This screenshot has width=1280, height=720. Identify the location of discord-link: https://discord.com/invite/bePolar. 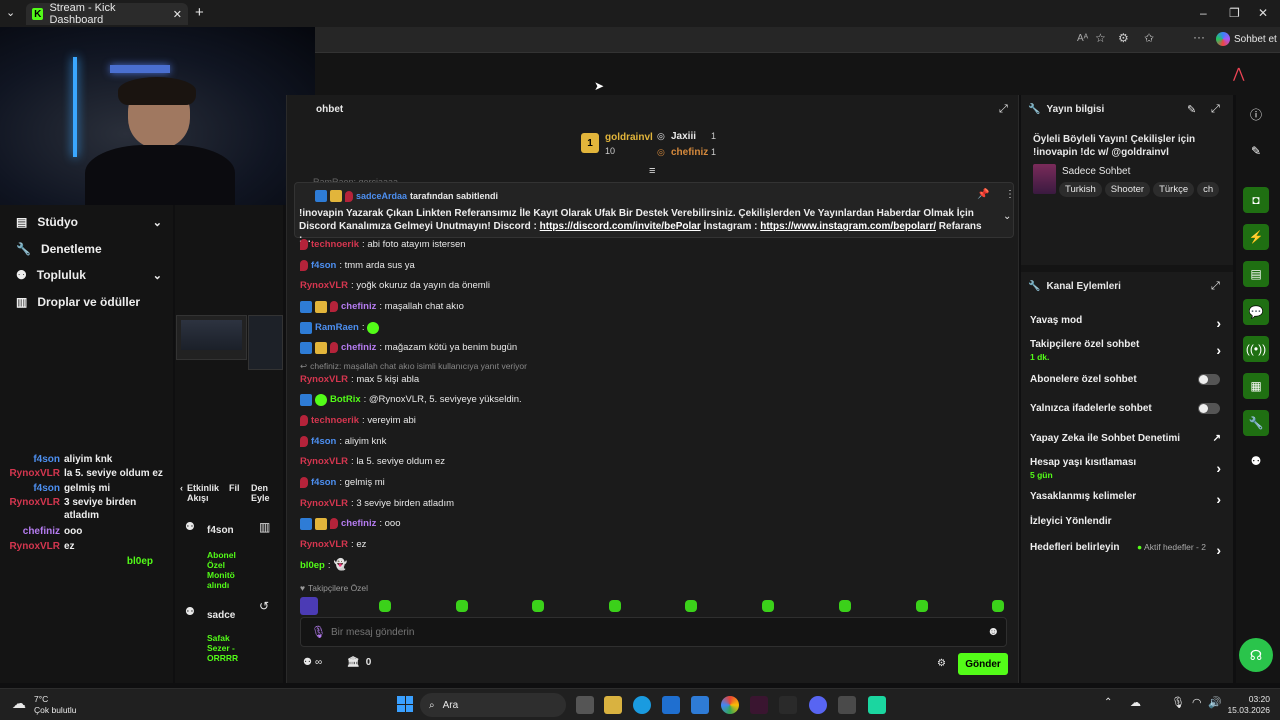
(620, 226).